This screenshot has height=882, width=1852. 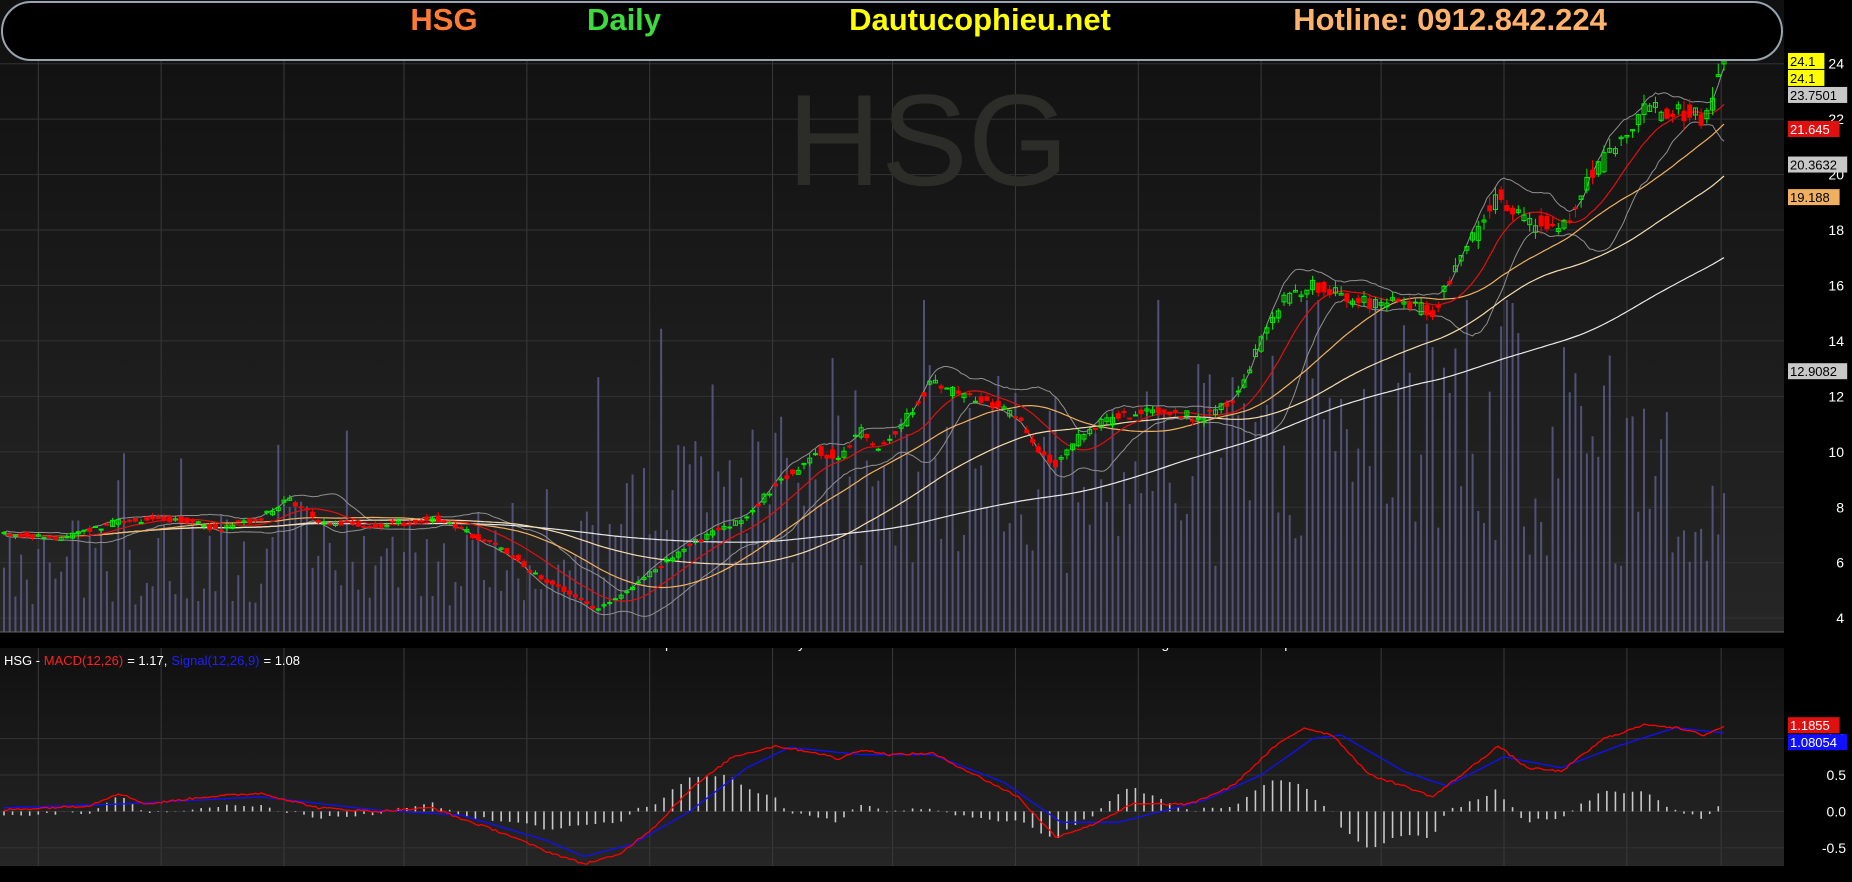 I want to click on watermark: HSG, so click(x=928, y=140).